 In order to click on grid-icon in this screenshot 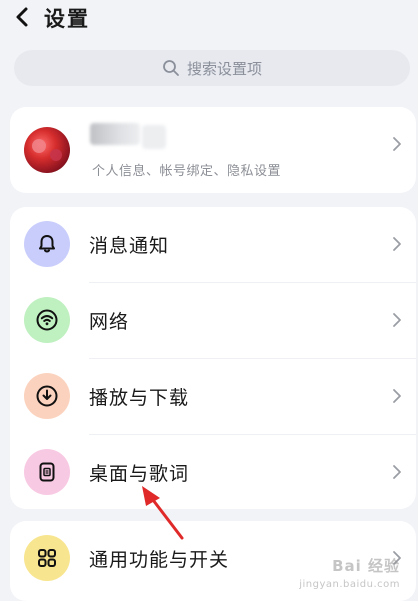, I will do `click(47, 558)`.